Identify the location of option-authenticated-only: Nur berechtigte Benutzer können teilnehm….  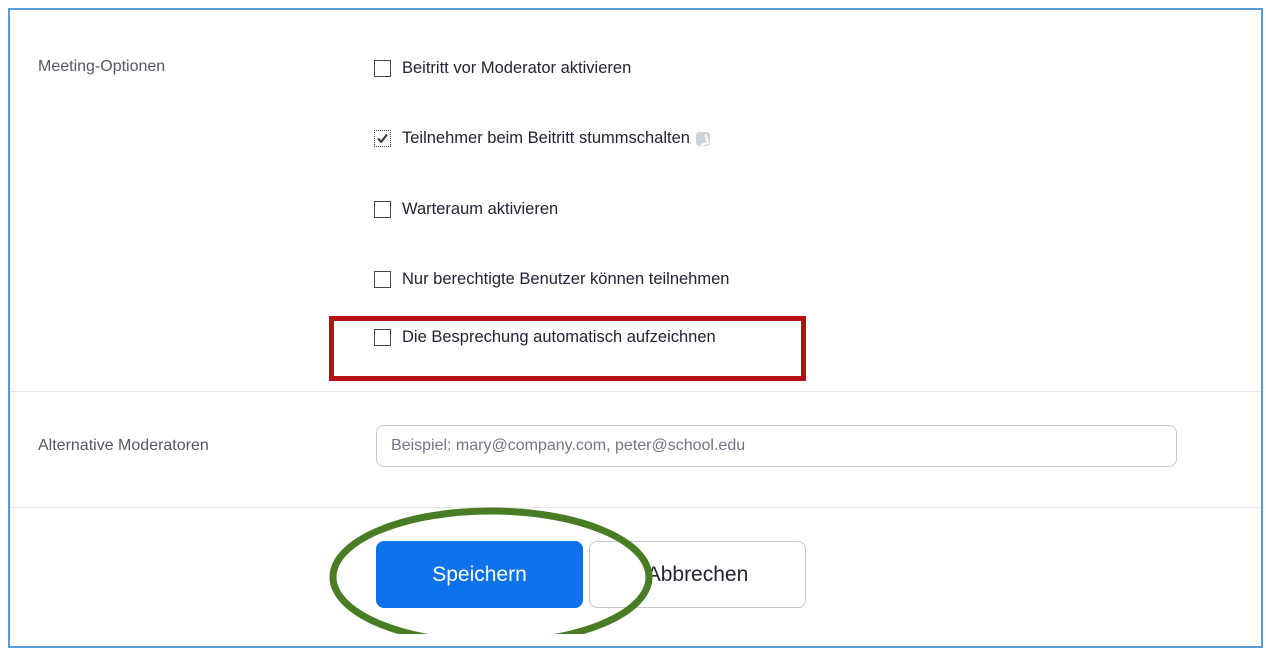
(551, 279).